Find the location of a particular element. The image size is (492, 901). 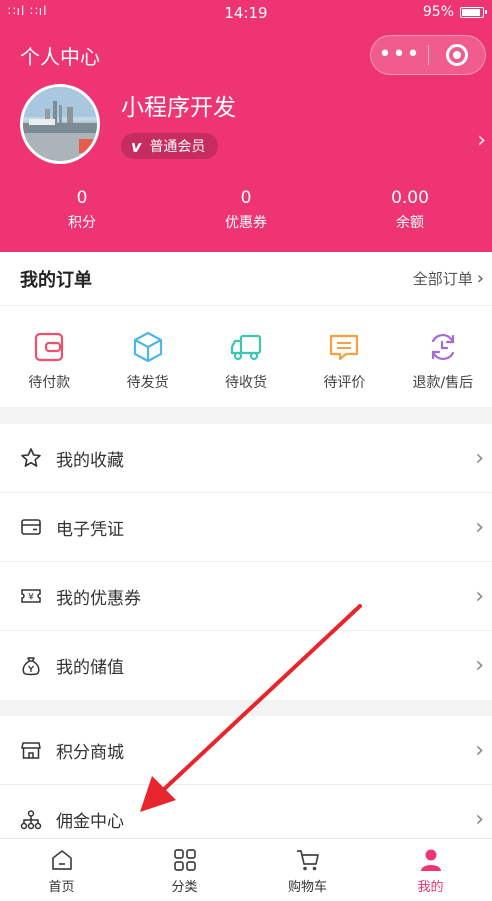

order-status-label: 退款/售后 is located at coordinates (443, 383).